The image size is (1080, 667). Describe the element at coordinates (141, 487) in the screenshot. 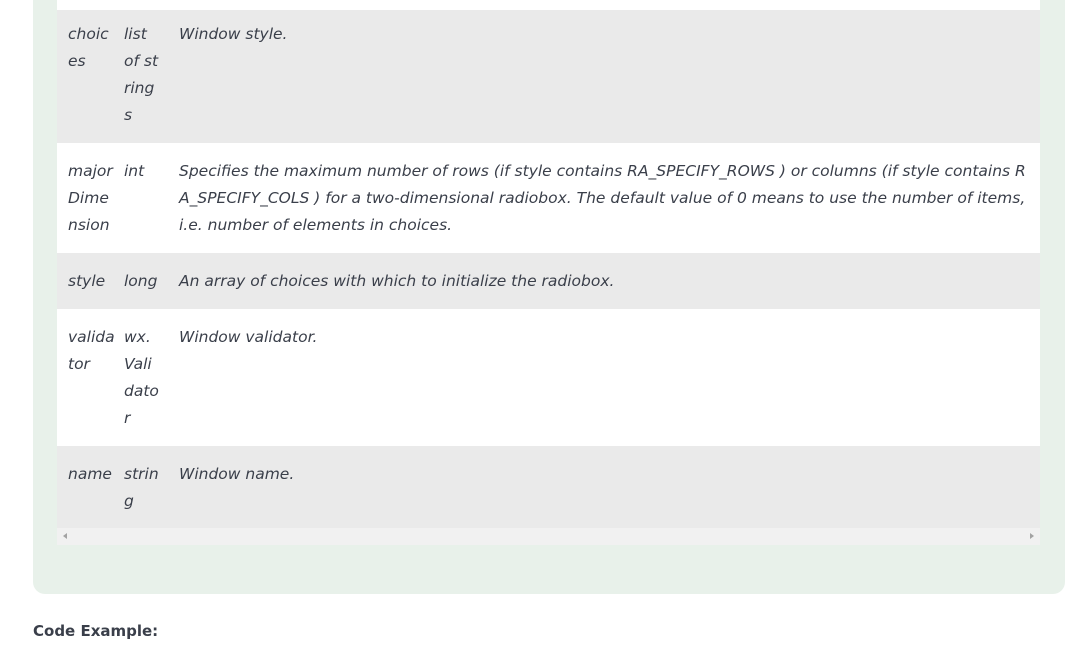

I see `param-type: string` at that location.